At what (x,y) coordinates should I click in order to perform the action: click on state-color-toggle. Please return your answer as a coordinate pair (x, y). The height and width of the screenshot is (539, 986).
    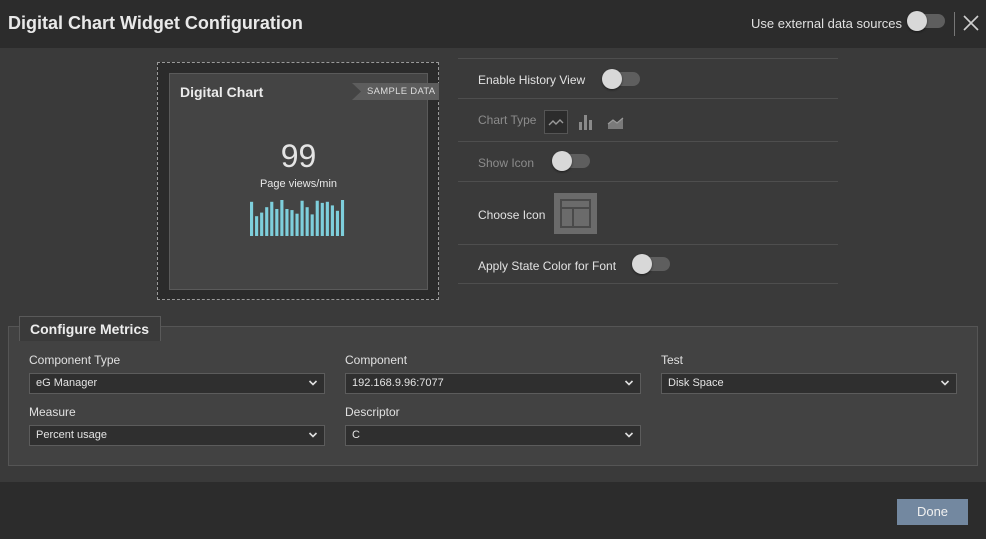
    Looking at the image, I should click on (651, 264).